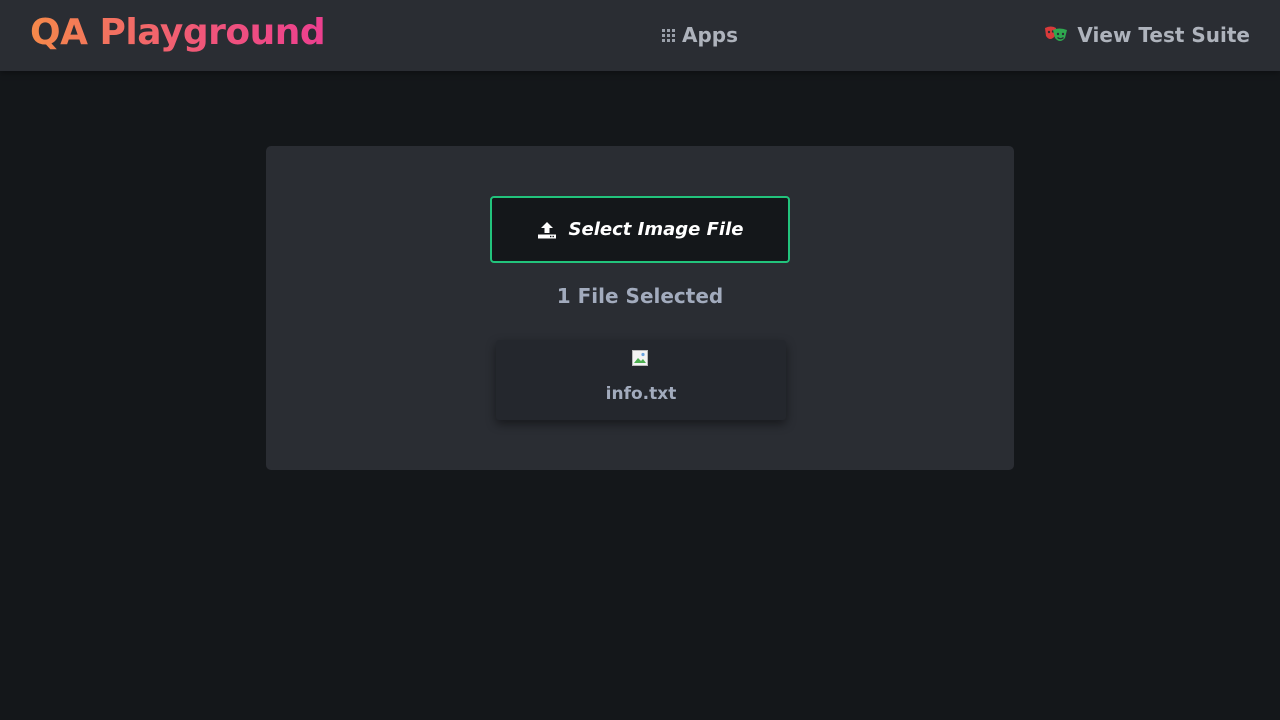 The height and width of the screenshot is (720, 1280). I want to click on theater-masks-icon, so click(1056, 33).